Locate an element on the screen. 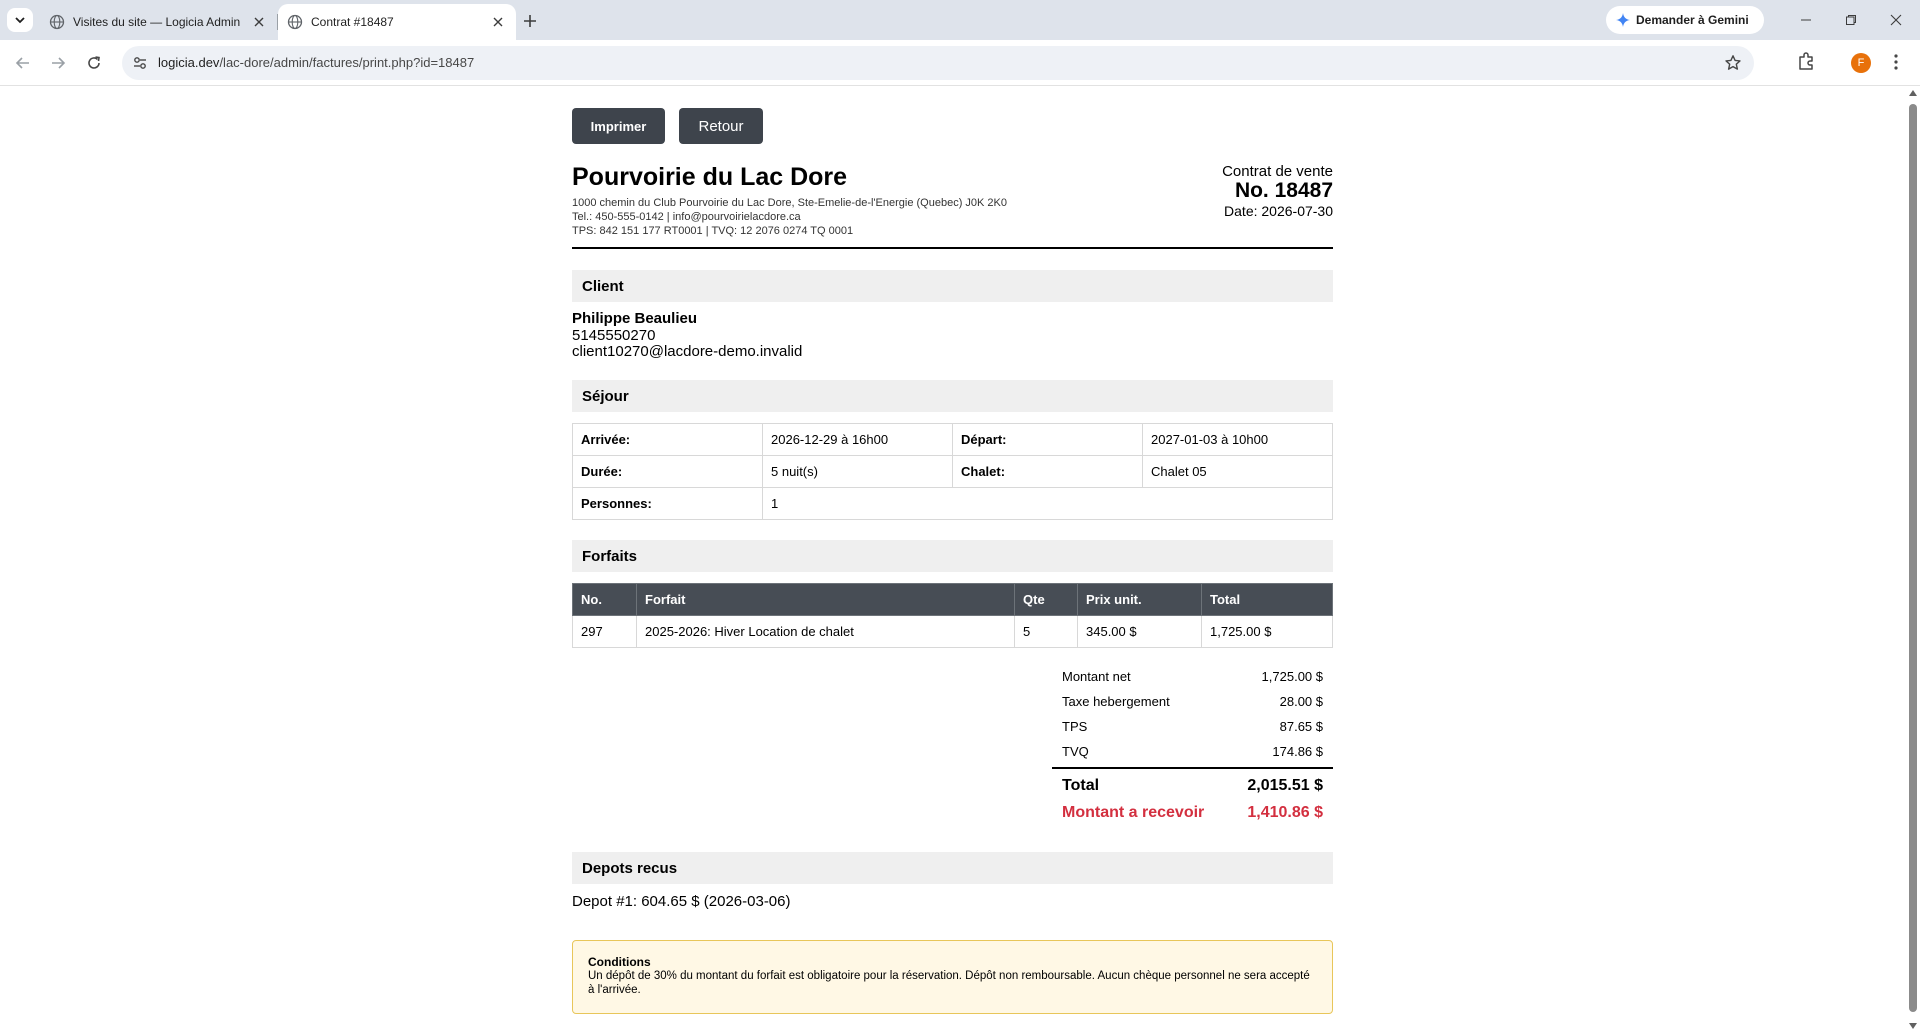 This screenshot has width=1920, height=1032. forward-nav-button is located at coordinates (58, 63).